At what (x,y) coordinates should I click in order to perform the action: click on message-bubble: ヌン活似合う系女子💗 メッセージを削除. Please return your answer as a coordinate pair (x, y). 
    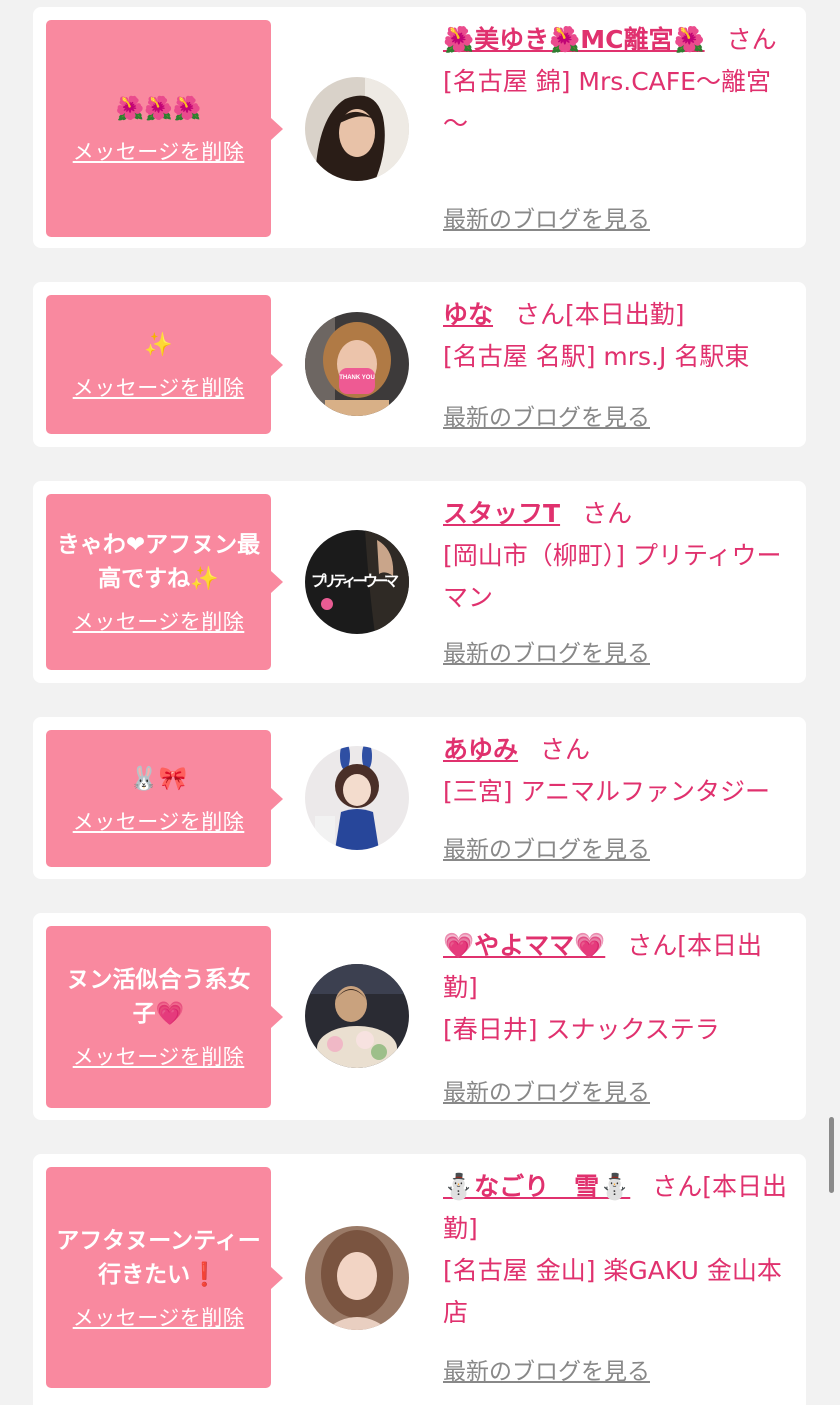
    Looking at the image, I should click on (164, 1017).